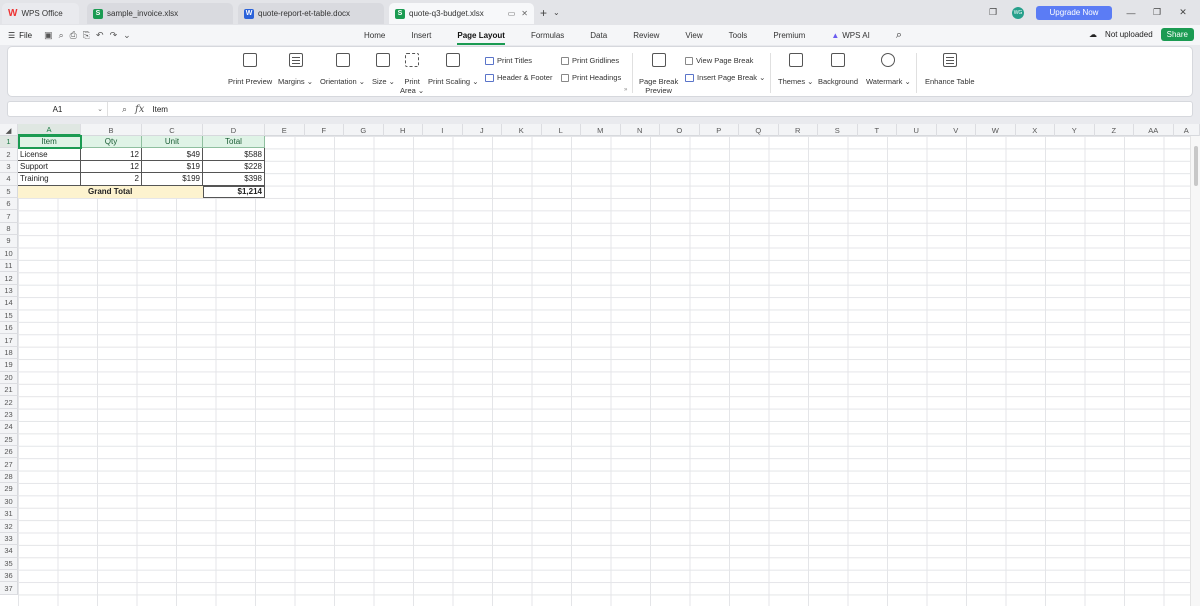 Image resolution: width=1200 pixels, height=606 pixels. Describe the element at coordinates (888, 69) in the screenshot. I see `watermark-button: Watermark ⌄` at that location.